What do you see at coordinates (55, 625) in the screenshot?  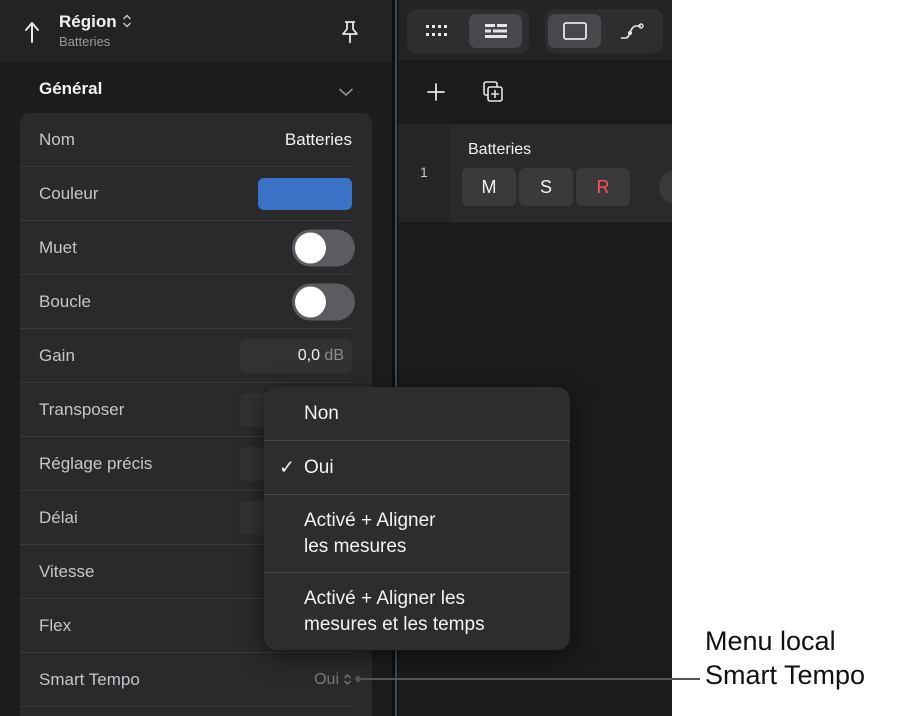 I see `label-flex: Flex` at bounding box center [55, 625].